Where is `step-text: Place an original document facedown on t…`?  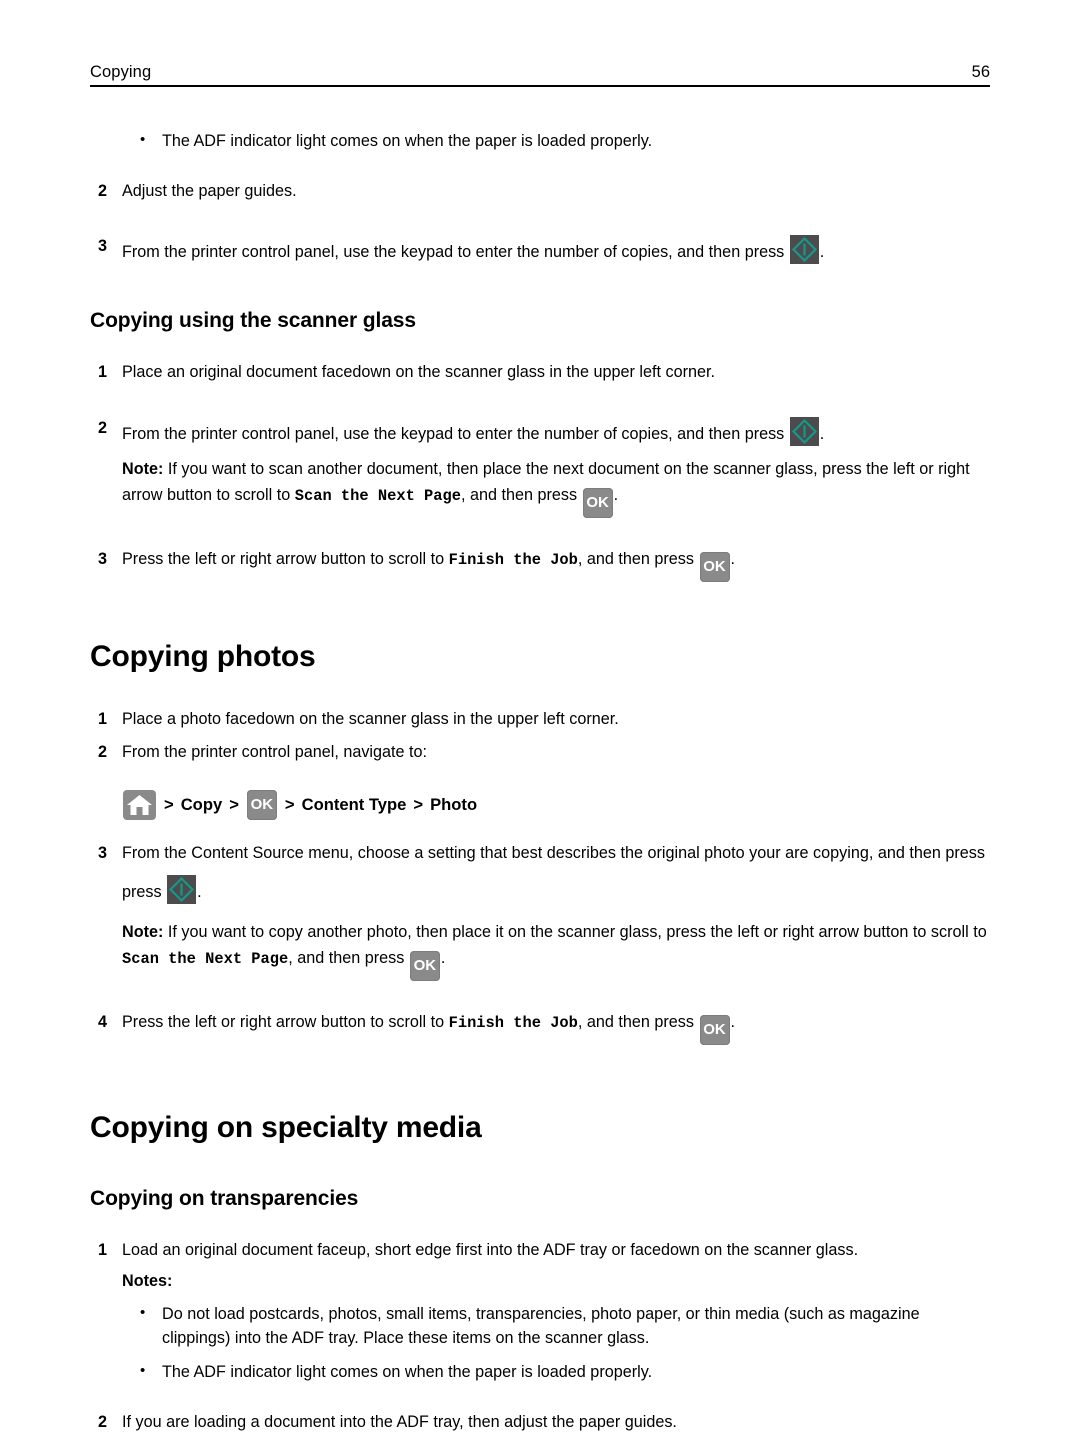
step-text: Place an original document facedown on t… is located at coordinates (419, 372).